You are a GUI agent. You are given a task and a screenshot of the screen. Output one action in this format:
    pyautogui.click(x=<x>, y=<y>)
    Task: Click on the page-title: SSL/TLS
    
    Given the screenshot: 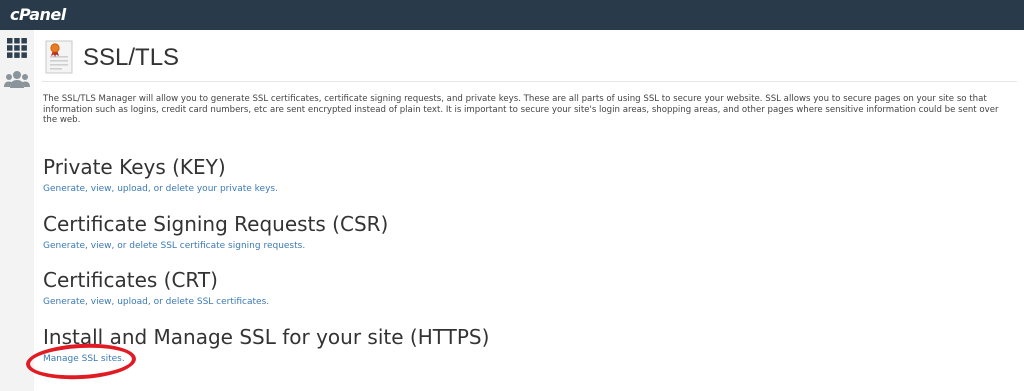 What is the action you would take?
    pyautogui.click(x=131, y=57)
    